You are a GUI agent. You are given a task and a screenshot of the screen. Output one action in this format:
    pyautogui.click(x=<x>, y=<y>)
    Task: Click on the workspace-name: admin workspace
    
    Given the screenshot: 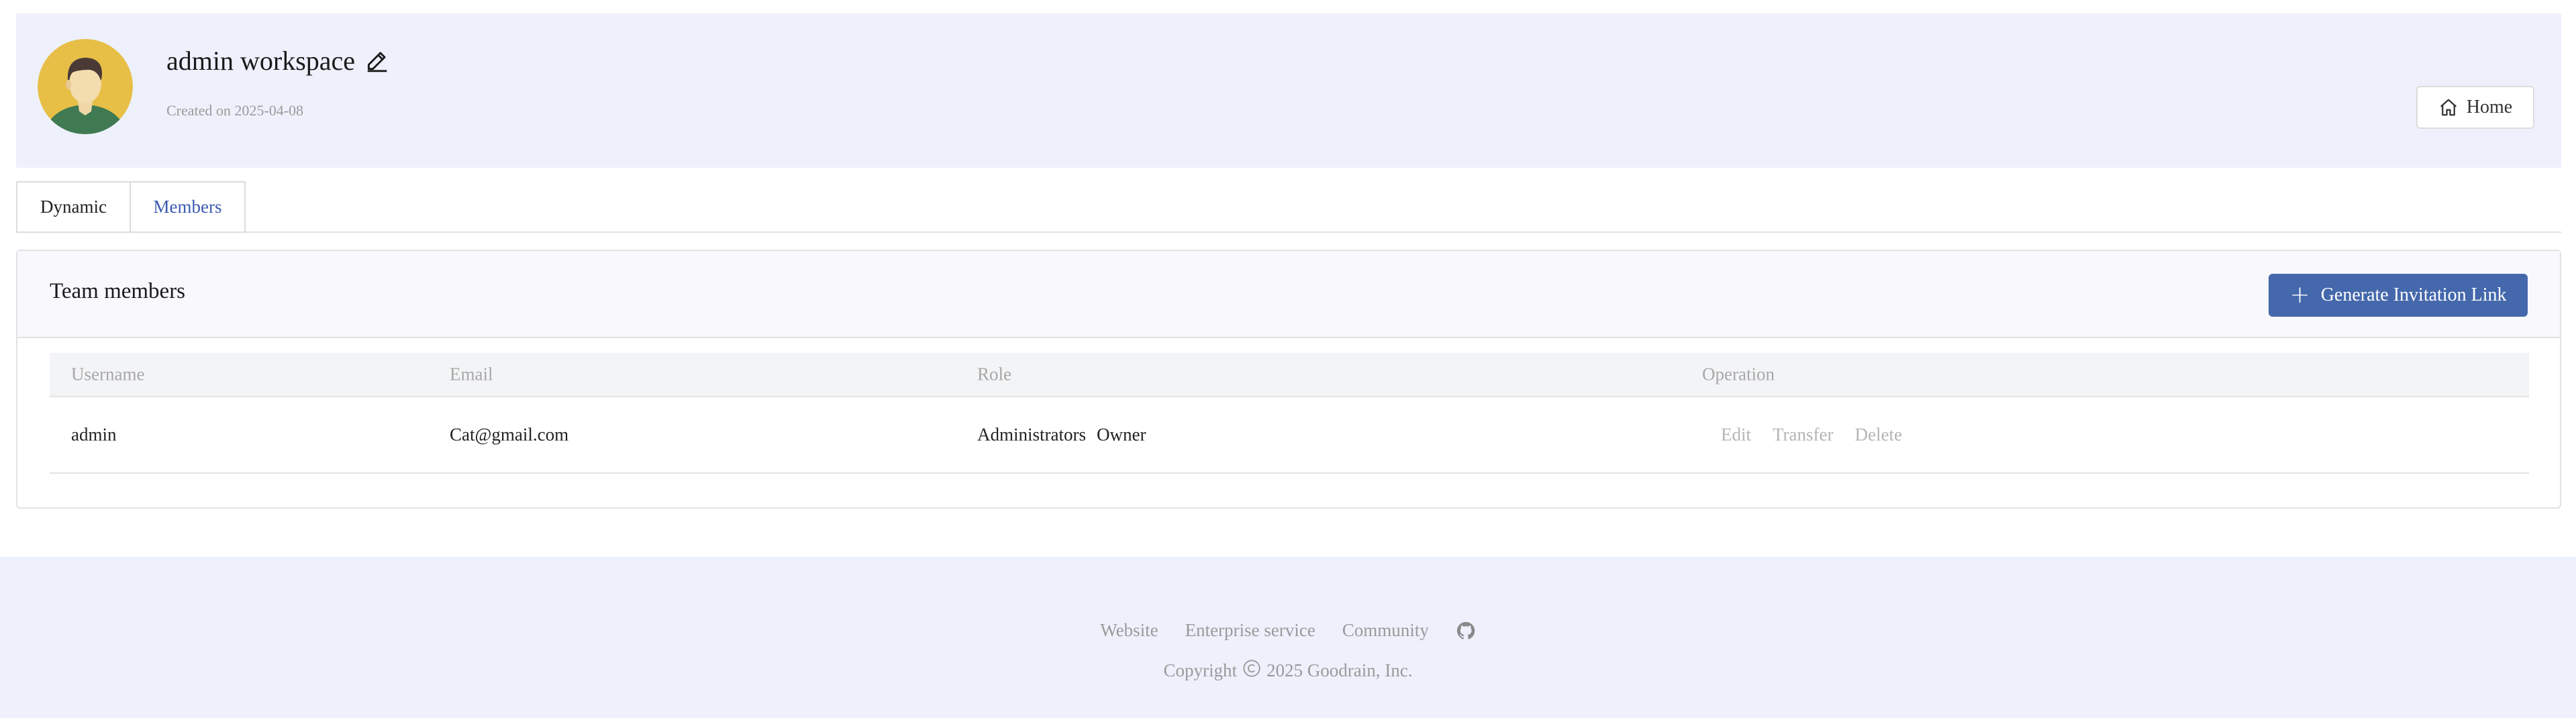 What is the action you would take?
    pyautogui.click(x=261, y=61)
    